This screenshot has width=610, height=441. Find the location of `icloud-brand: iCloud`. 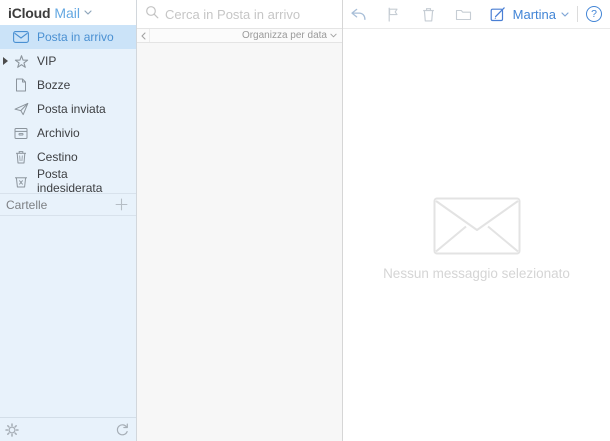

icloud-brand: iCloud is located at coordinates (29, 13).